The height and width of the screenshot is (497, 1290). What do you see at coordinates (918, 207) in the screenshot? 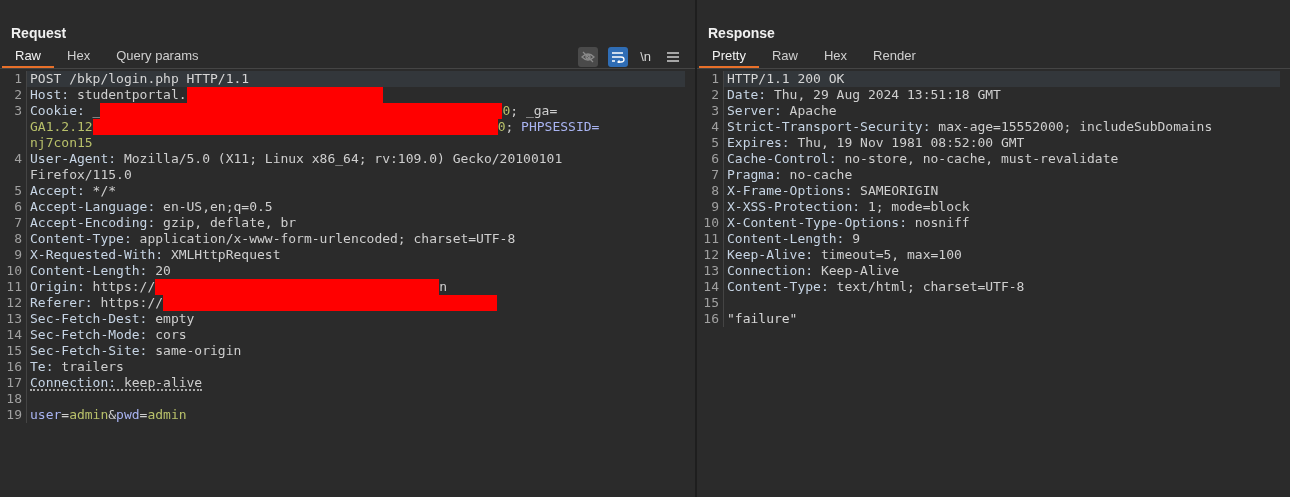
I see `header-value: 1; mode=block` at bounding box center [918, 207].